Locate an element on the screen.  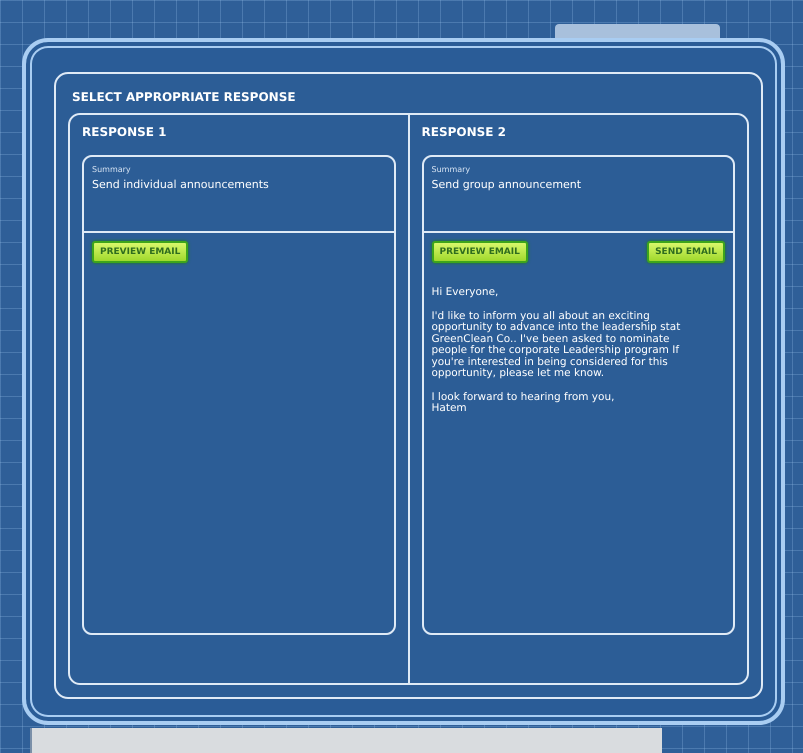
email-paragraph: Hi Everyone, is located at coordinates (466, 293).